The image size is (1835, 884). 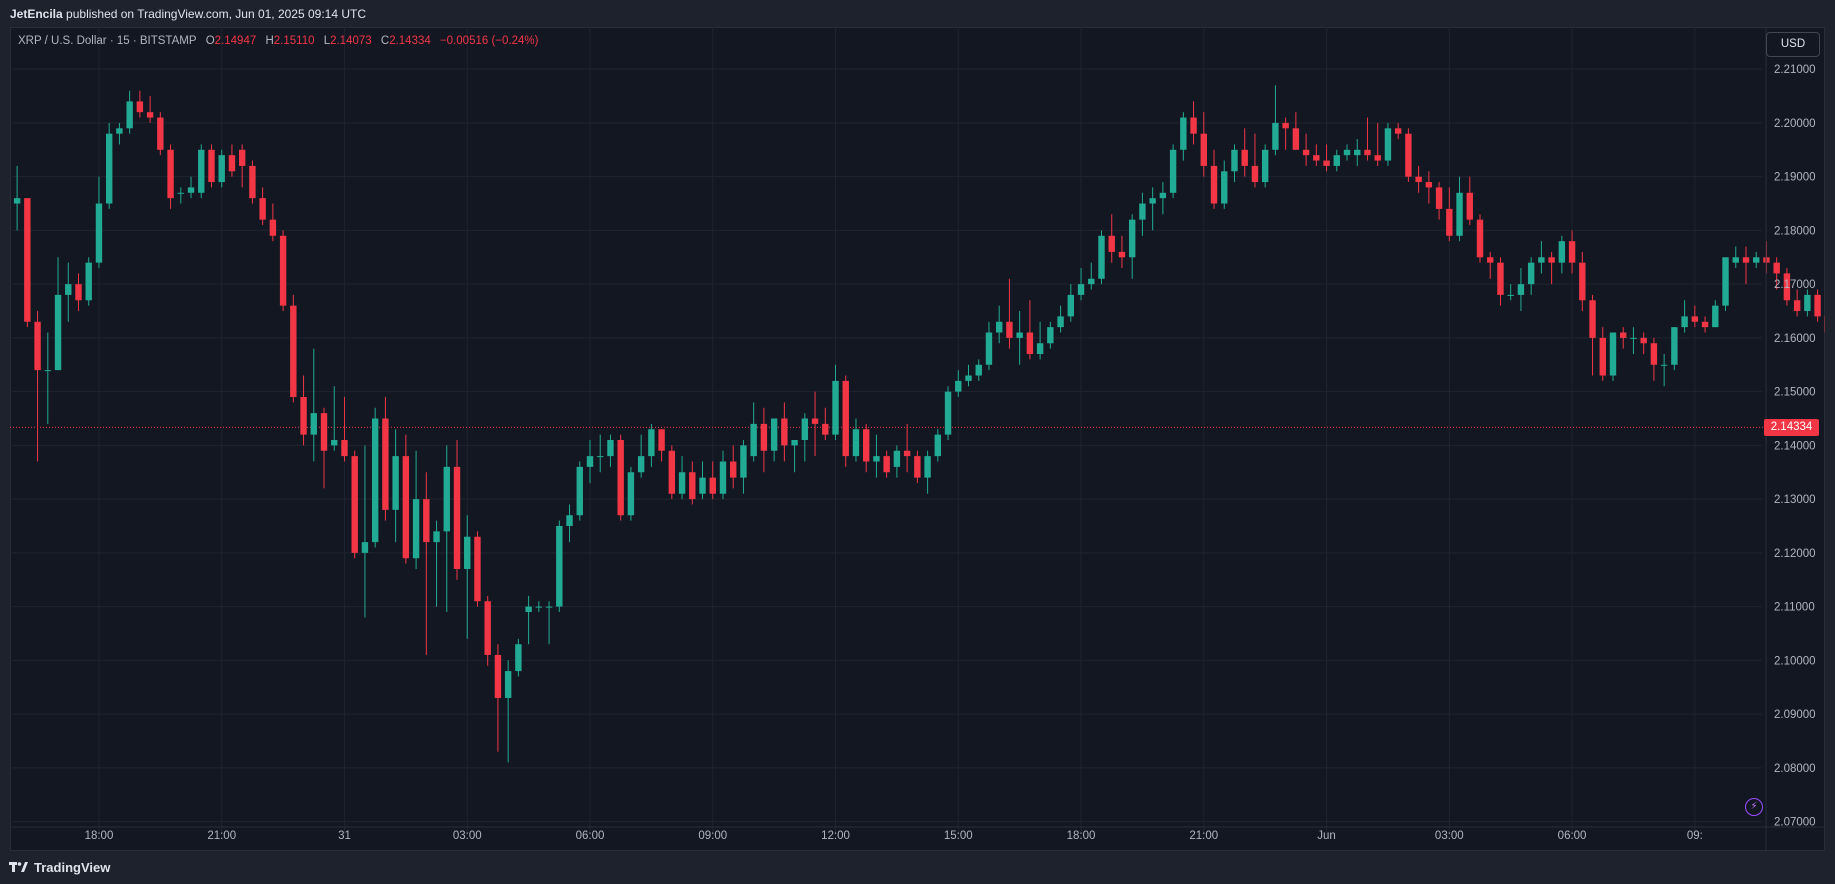 I want to click on price-tick-label: 2.21000, so click(x=1795, y=70).